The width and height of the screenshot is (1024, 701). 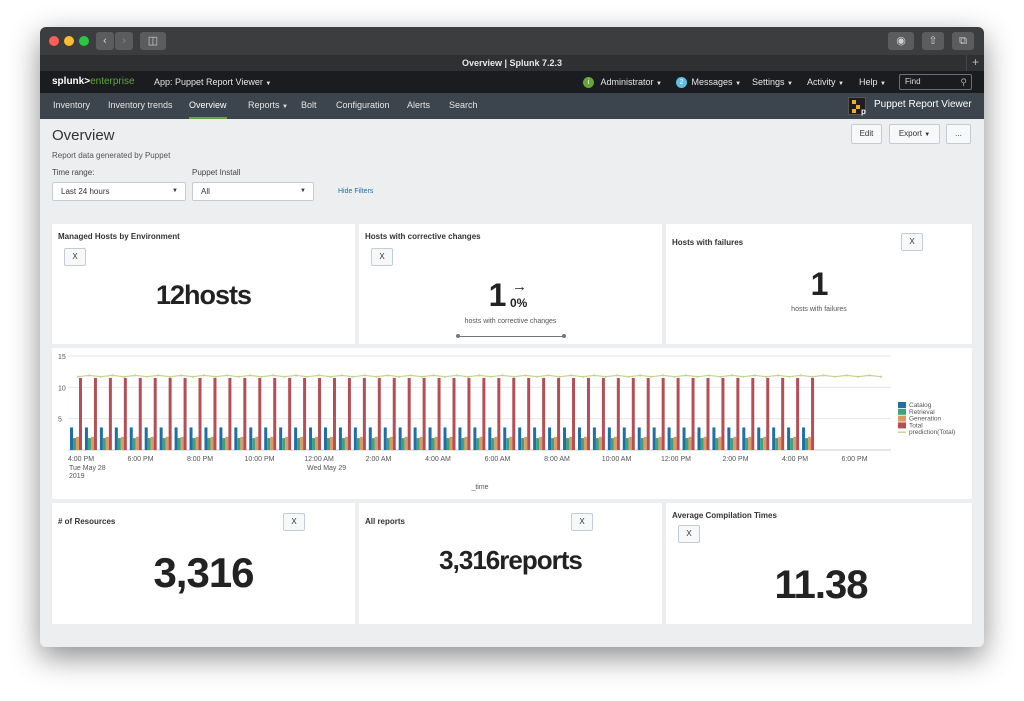 I want to click on nav-inventory-trends: Inventory trends, so click(x=140, y=105).